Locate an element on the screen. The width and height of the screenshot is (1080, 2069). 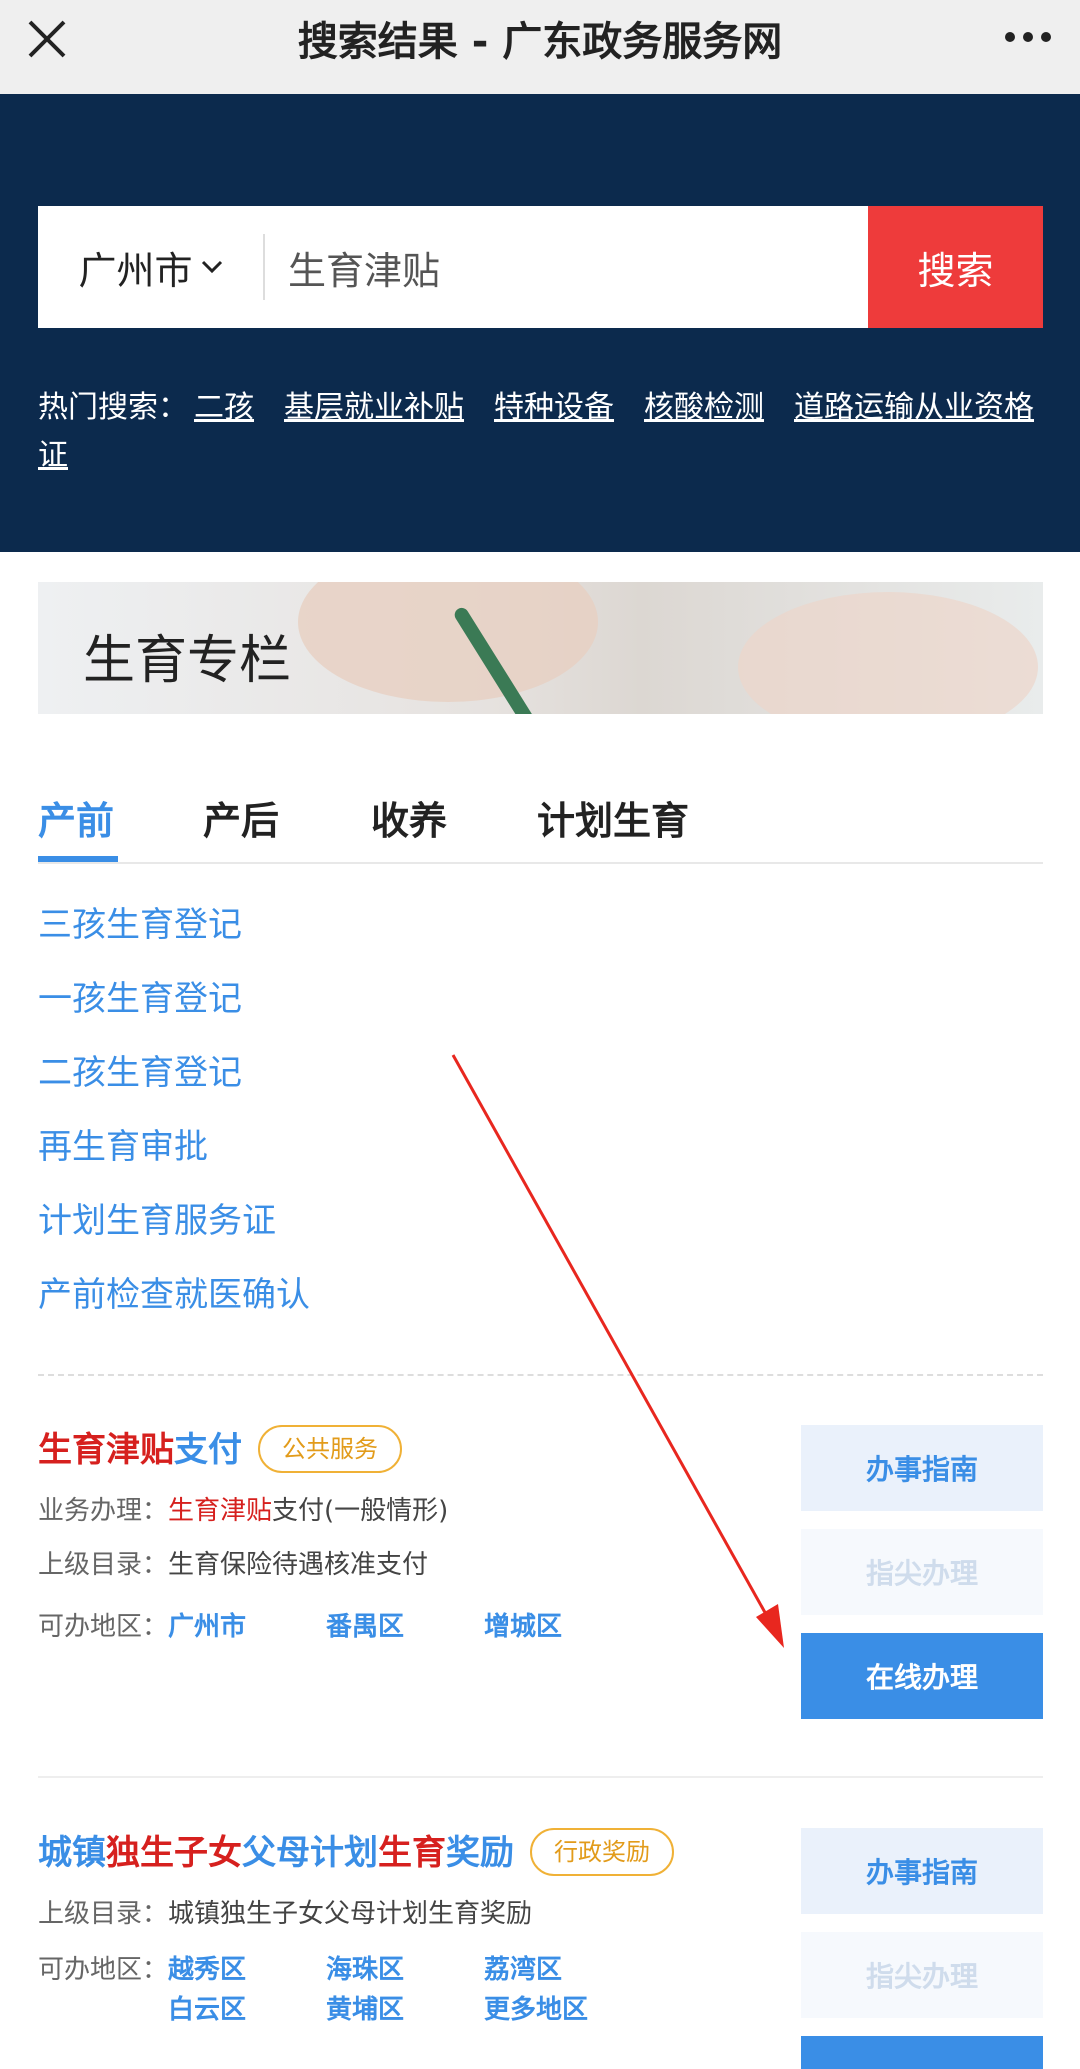
topic-banner: 生育专栏 is located at coordinates (540, 648).